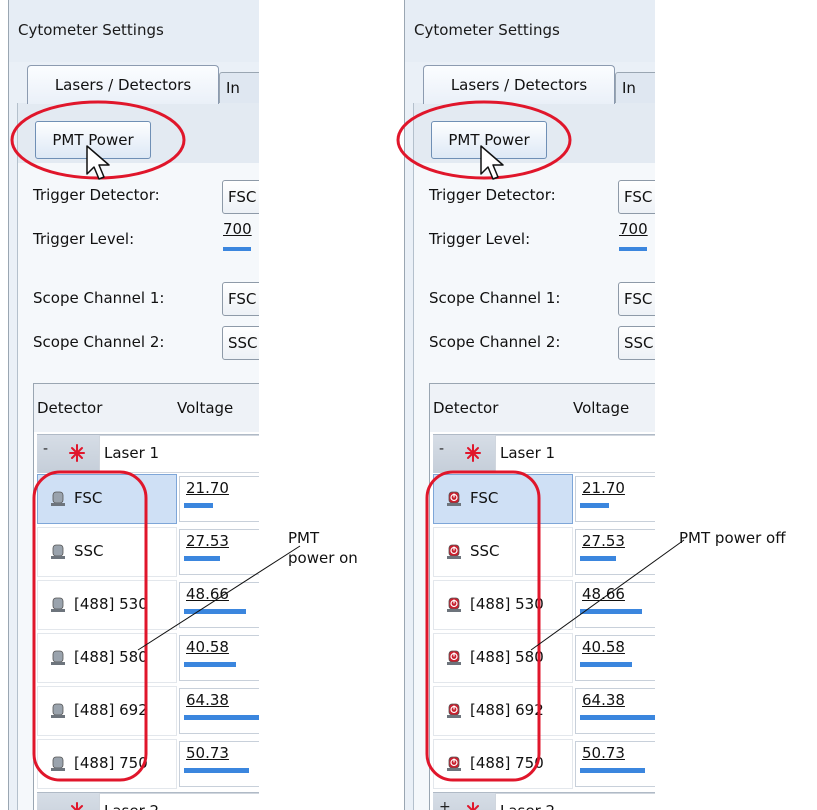 This screenshot has height=810, width=817. What do you see at coordinates (575, 801) in the screenshot?
I see `laser-2-name: Laser 2` at bounding box center [575, 801].